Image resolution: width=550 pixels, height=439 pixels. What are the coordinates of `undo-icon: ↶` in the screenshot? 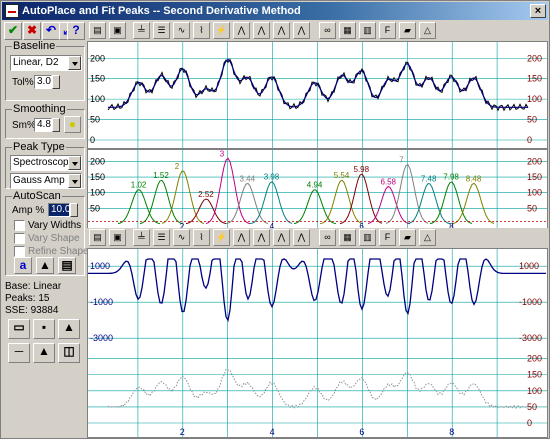 It's located at (51, 31).